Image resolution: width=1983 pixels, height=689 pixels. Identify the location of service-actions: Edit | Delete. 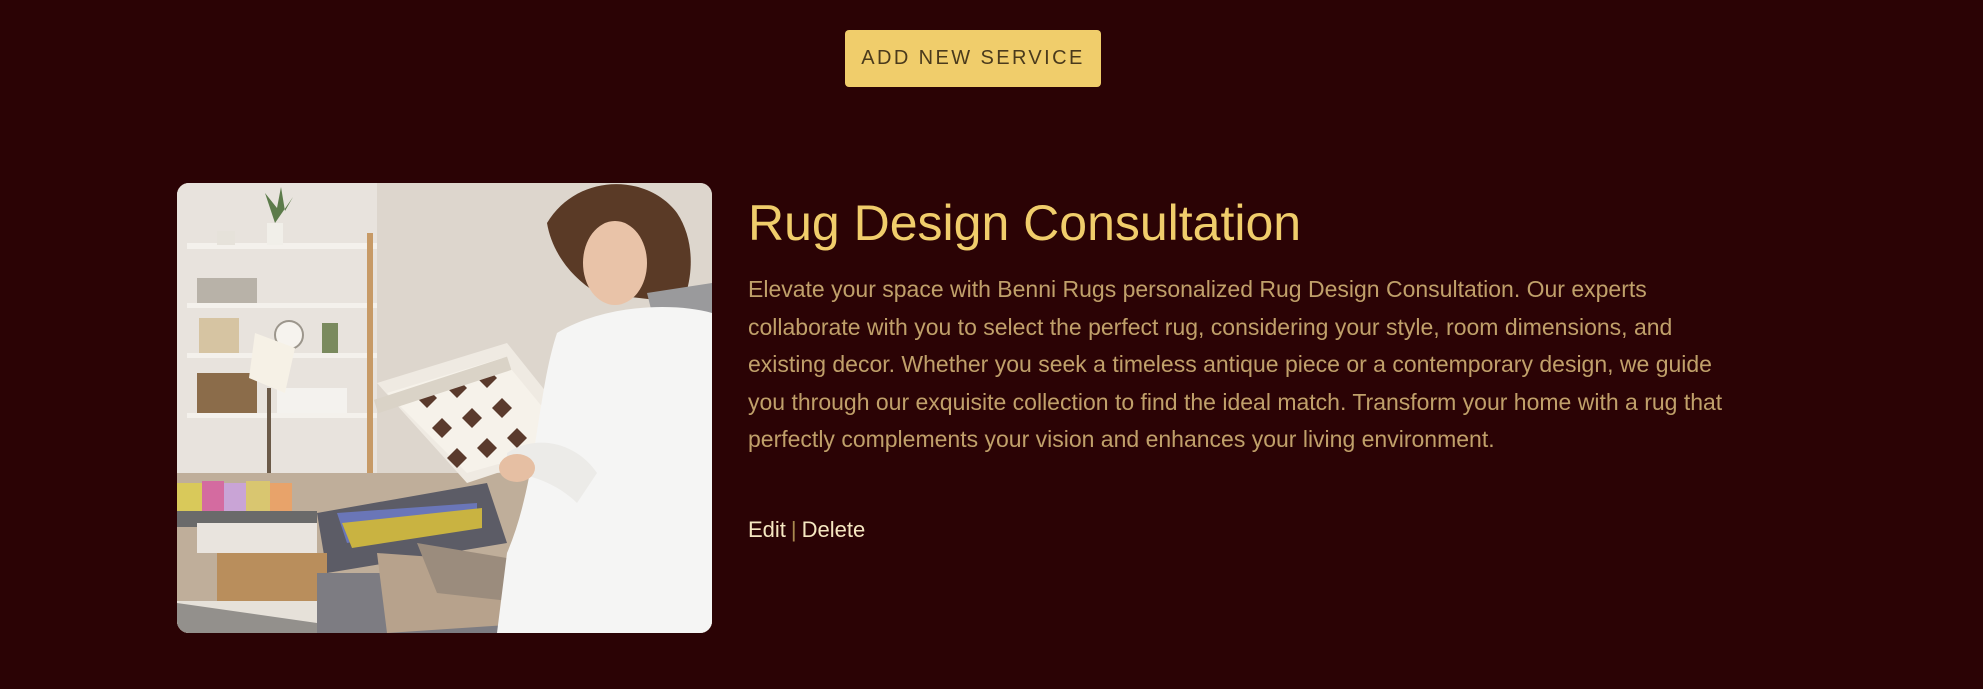
(806, 530).